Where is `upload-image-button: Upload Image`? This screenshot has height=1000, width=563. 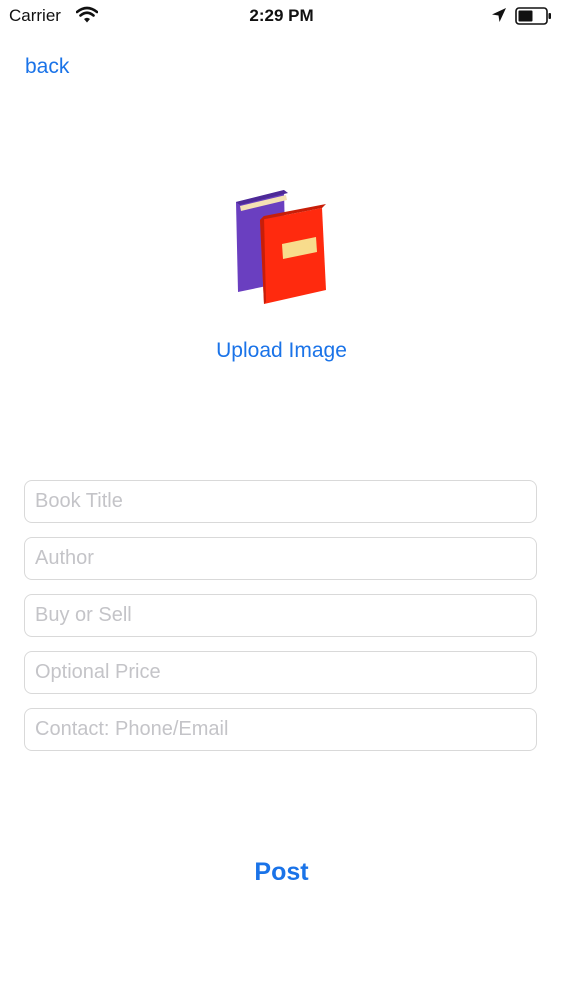 upload-image-button: Upload Image is located at coordinates (281, 351).